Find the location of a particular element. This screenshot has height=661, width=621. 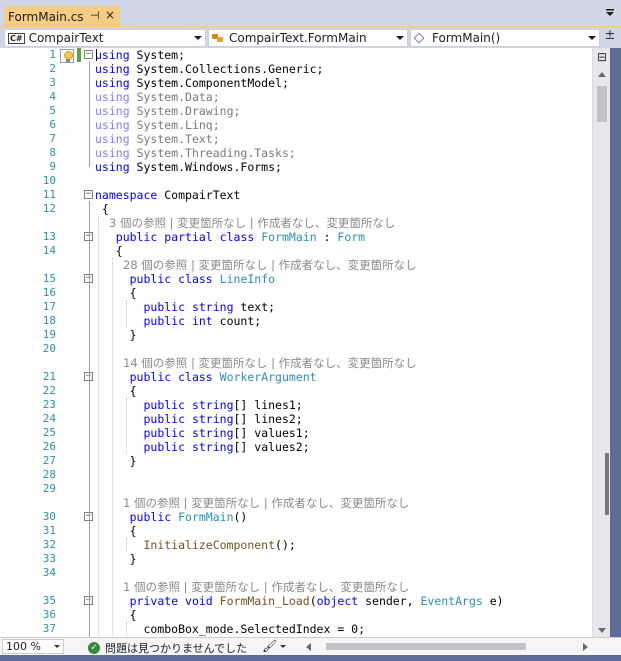

tab-formmain-cs: FormMain.cs ⊣ × is located at coordinates (62, 16).